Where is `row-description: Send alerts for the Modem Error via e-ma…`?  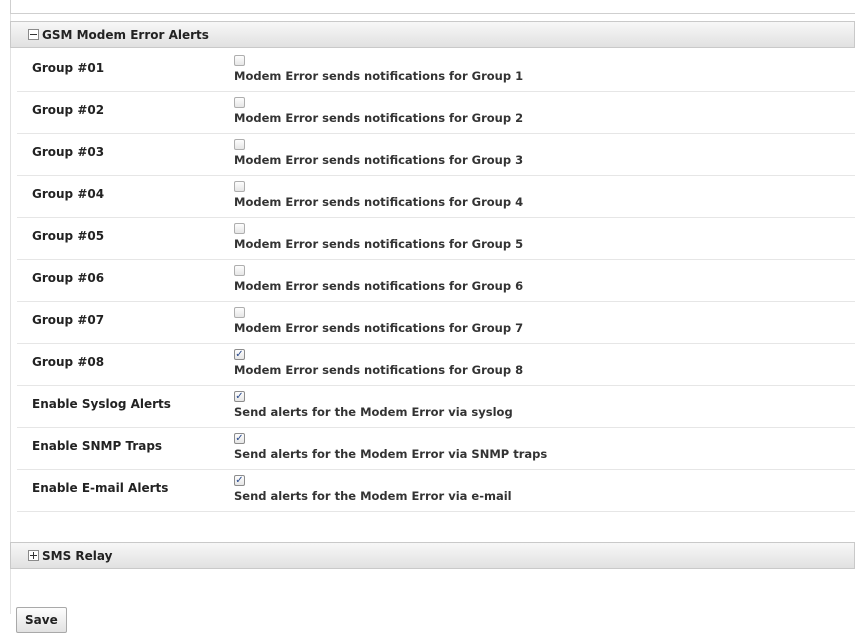 row-description: Send alerts for the Modem Error via e-ma… is located at coordinates (373, 496).